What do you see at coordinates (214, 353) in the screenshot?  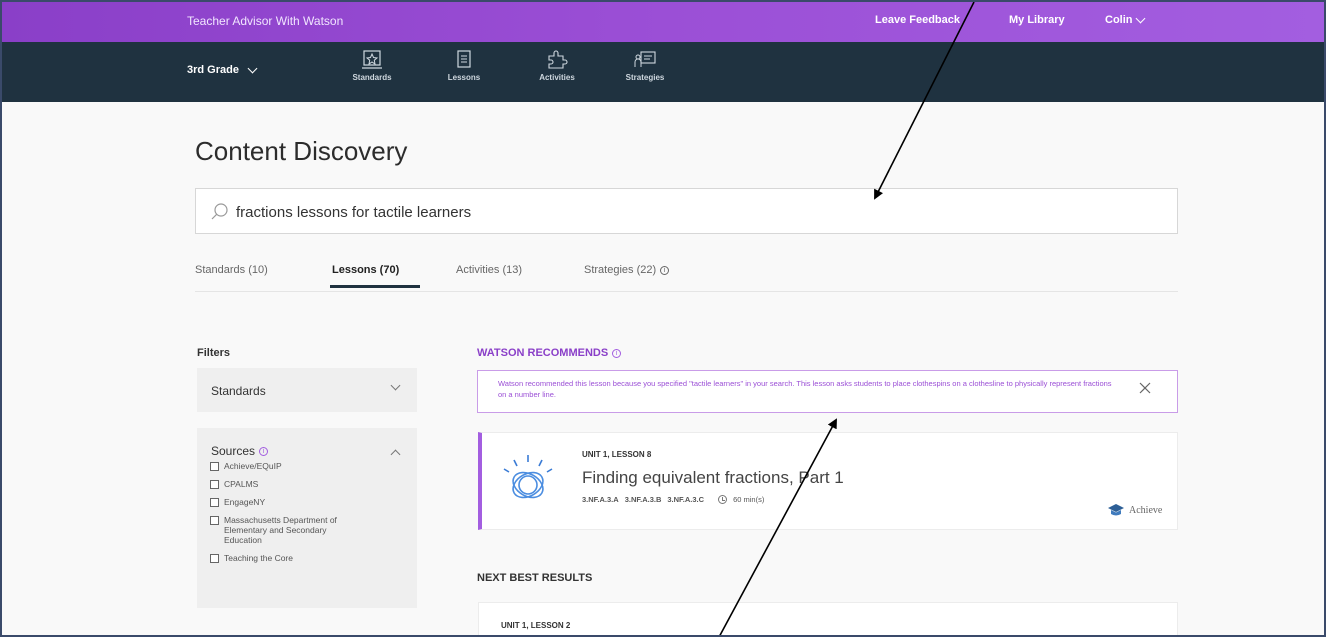 I see `filters-heading: Filters` at bounding box center [214, 353].